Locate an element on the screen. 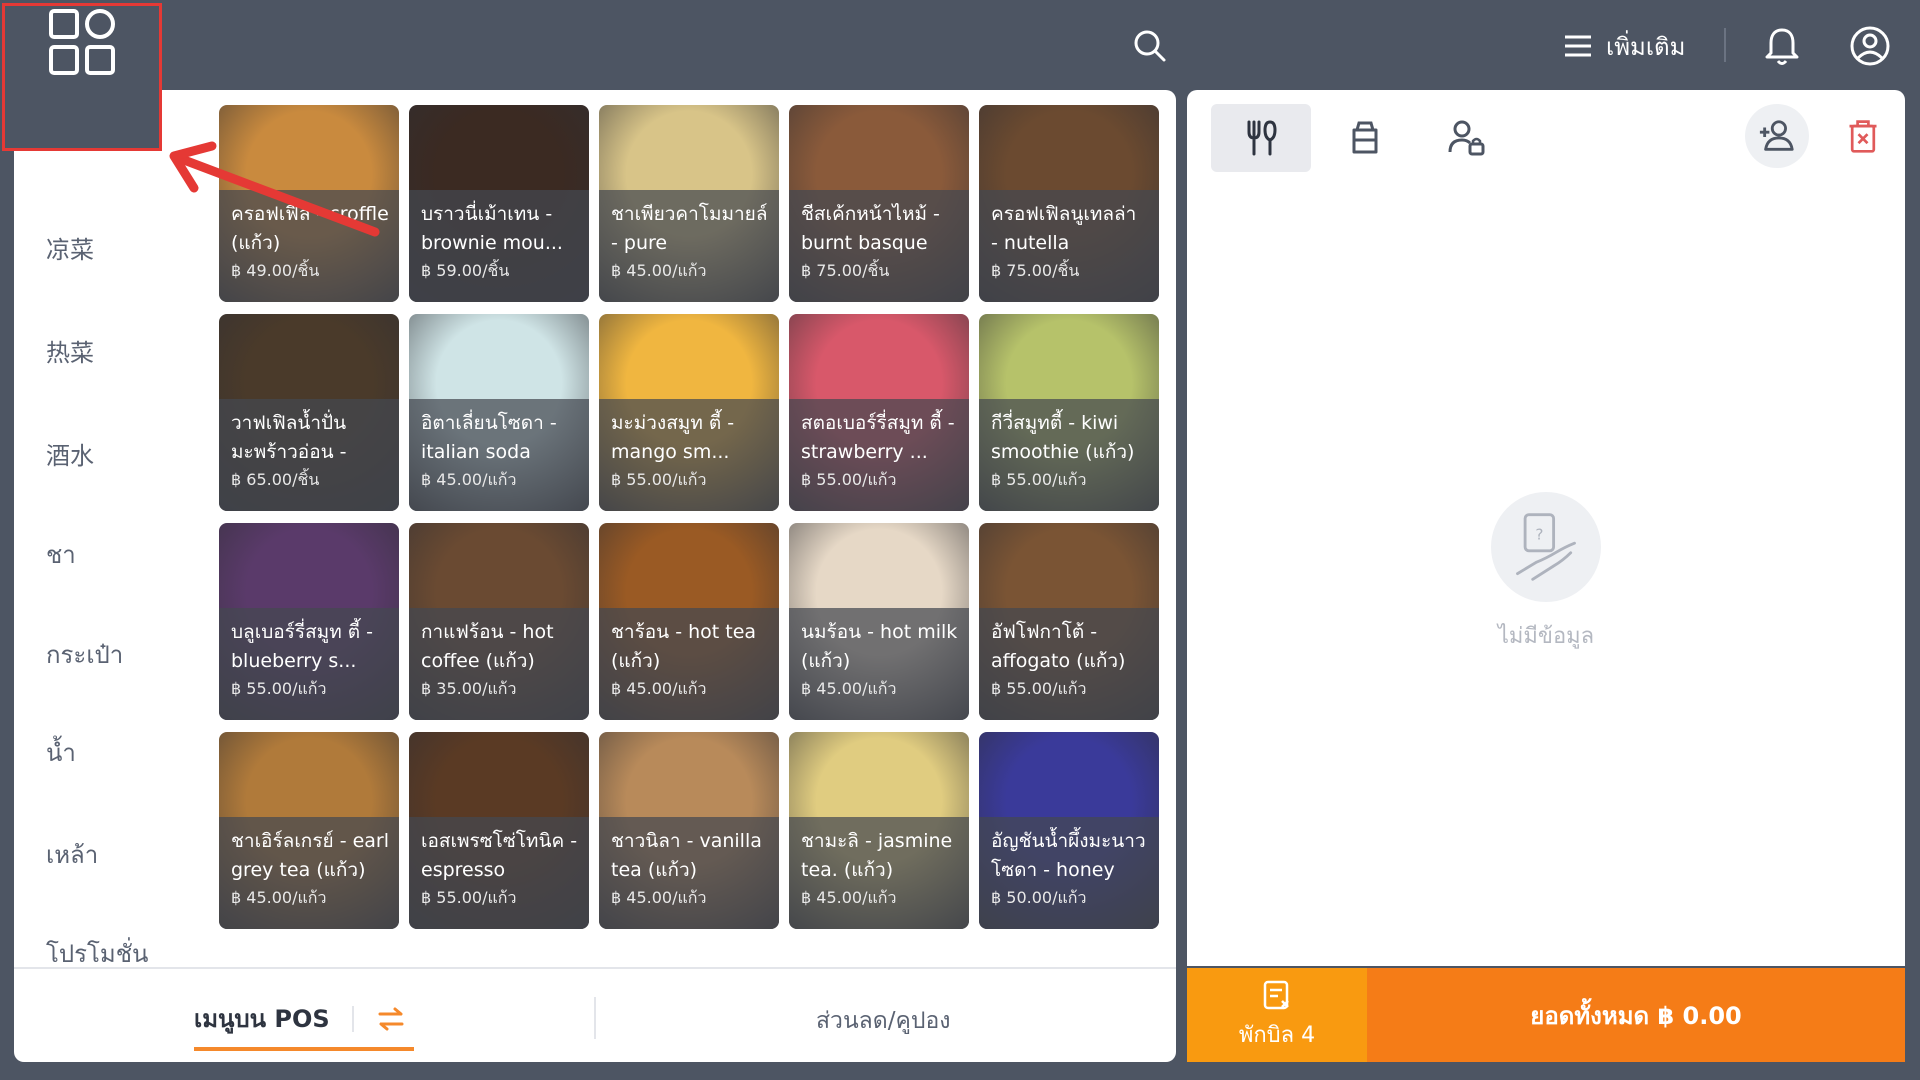 Image resolution: width=1920 pixels, height=1080 pixels. category-list: 凉菜 热菜 酒水 ชา กระเป๋า น้ำ เหล้า โปรโมชั่น is located at coordinates (114, 530).